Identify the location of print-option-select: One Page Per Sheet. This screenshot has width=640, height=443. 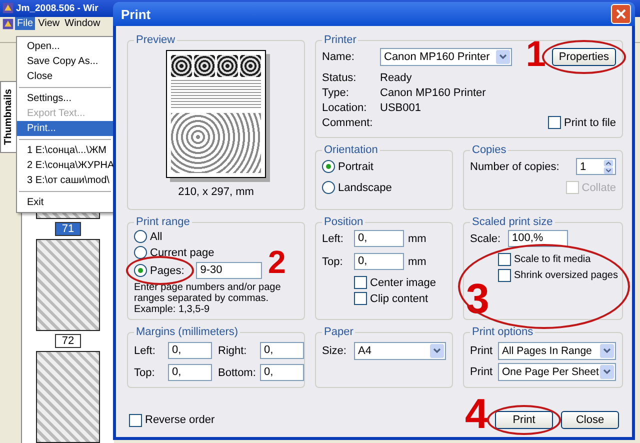
(557, 372).